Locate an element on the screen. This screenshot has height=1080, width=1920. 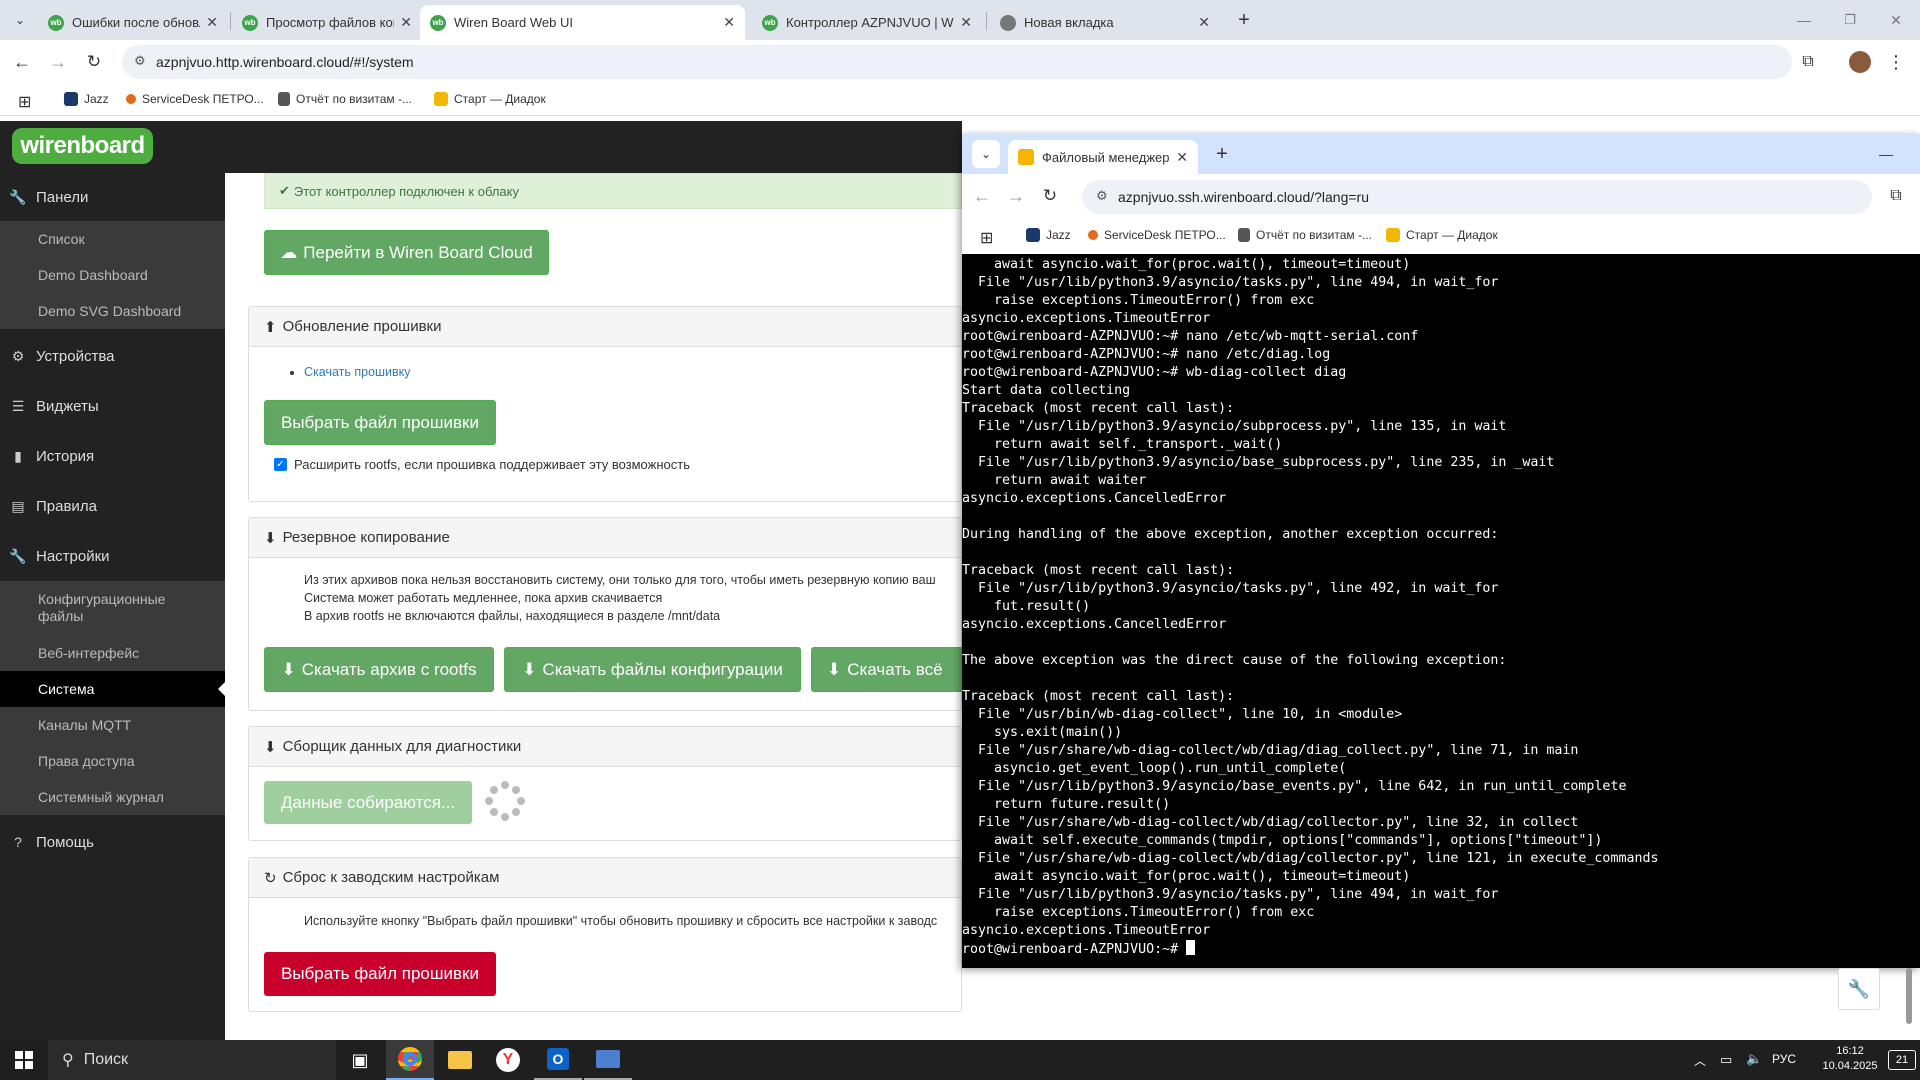
ssh-browser-tab: Файловый менеджер и SSH | W ✕ is located at coordinates (1103, 157).